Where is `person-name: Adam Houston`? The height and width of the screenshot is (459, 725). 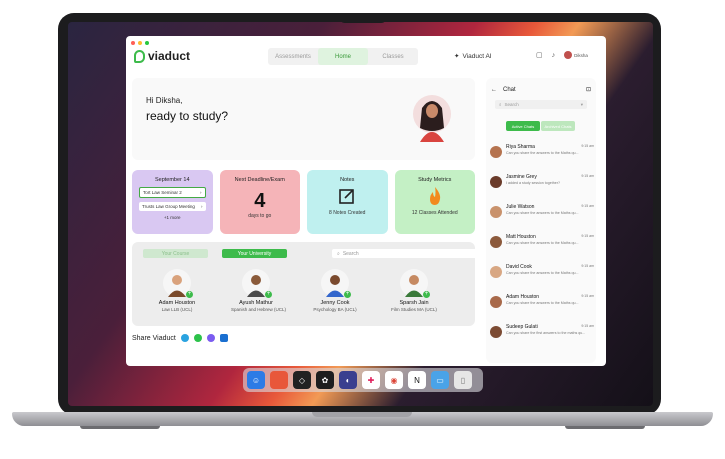
person-name: Adam Houston is located at coordinates (177, 303).